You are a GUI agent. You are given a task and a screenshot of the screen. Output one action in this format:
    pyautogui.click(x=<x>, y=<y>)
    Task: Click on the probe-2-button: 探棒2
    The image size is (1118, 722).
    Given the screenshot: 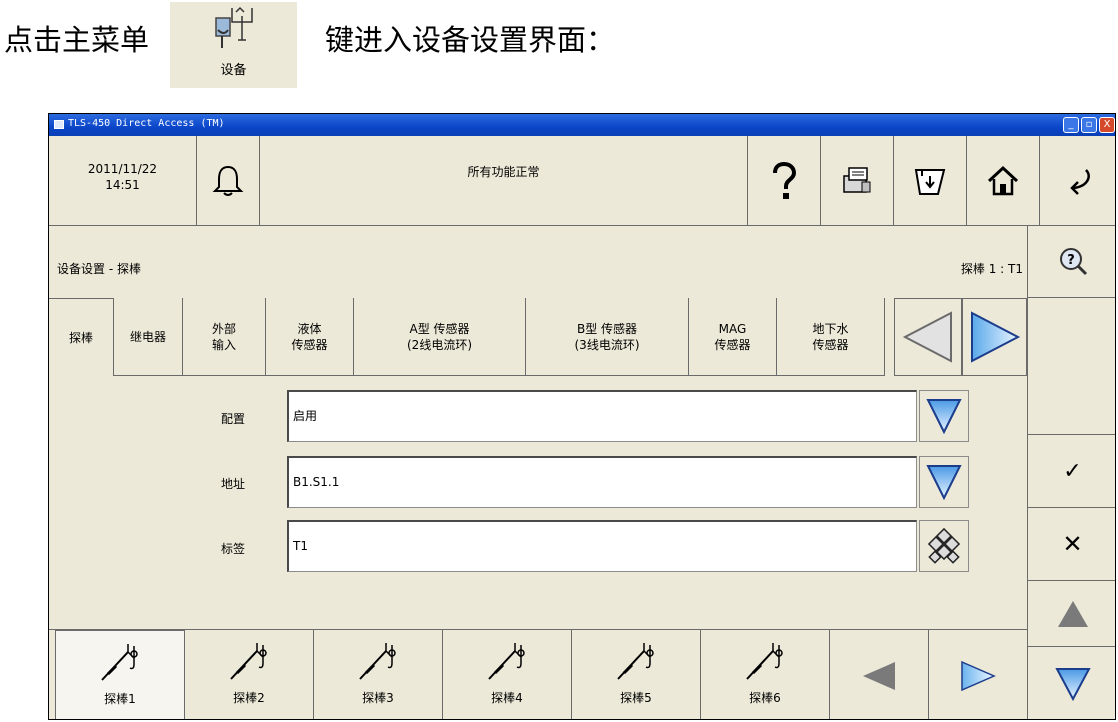 What is the action you would take?
    pyautogui.click(x=249, y=674)
    